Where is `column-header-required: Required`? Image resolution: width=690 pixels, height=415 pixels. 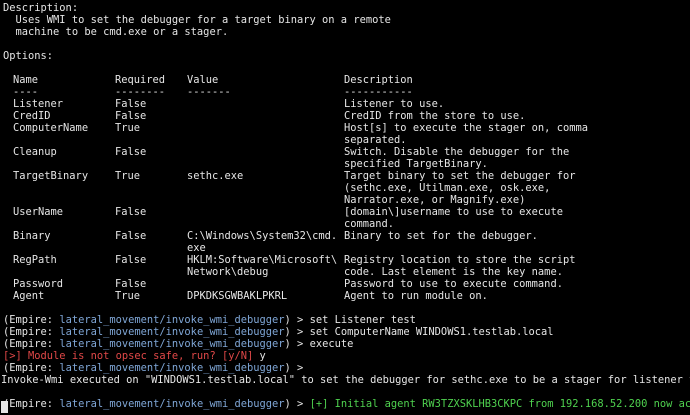
column-header-required: Required is located at coordinates (140, 80).